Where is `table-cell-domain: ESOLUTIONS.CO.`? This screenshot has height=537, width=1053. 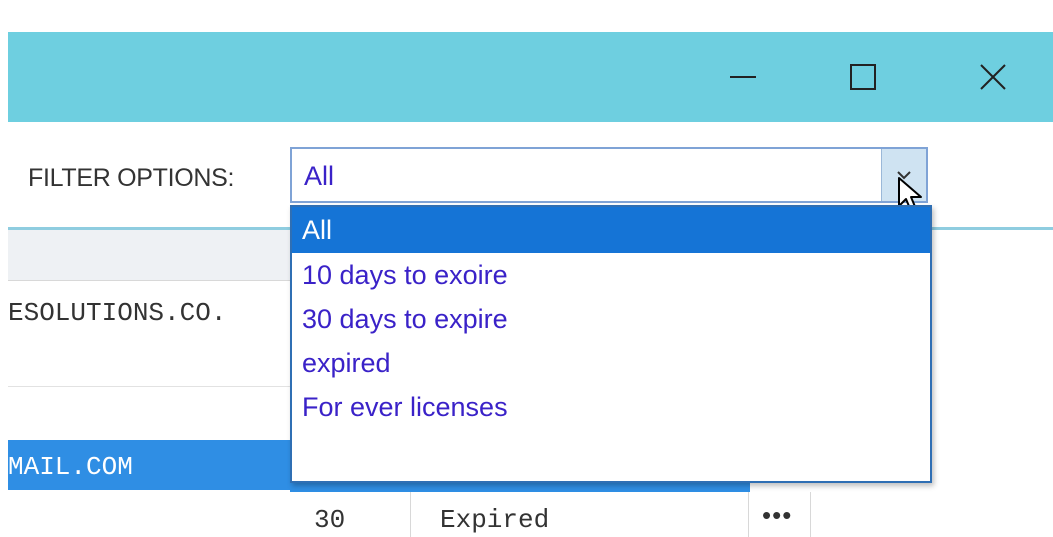
table-cell-domain: ESOLUTIONS.CO. is located at coordinates (117, 313).